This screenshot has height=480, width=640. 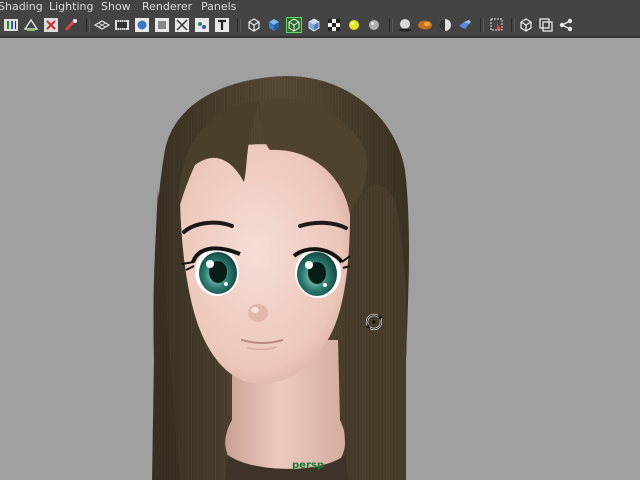 I want to click on menu-renderer: Renderer, so click(x=167, y=6).